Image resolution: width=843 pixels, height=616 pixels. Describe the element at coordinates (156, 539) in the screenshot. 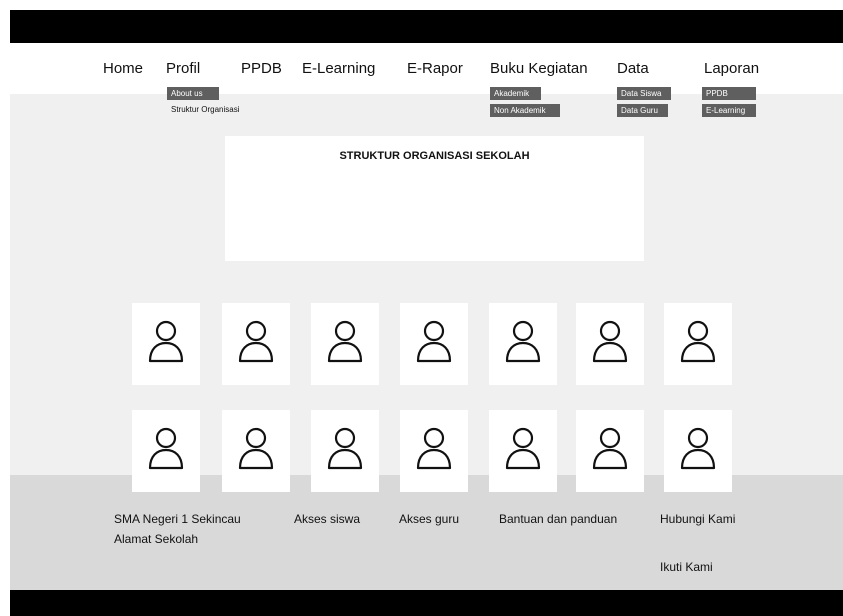

I see `footer-address: Alamat Sekolah` at that location.